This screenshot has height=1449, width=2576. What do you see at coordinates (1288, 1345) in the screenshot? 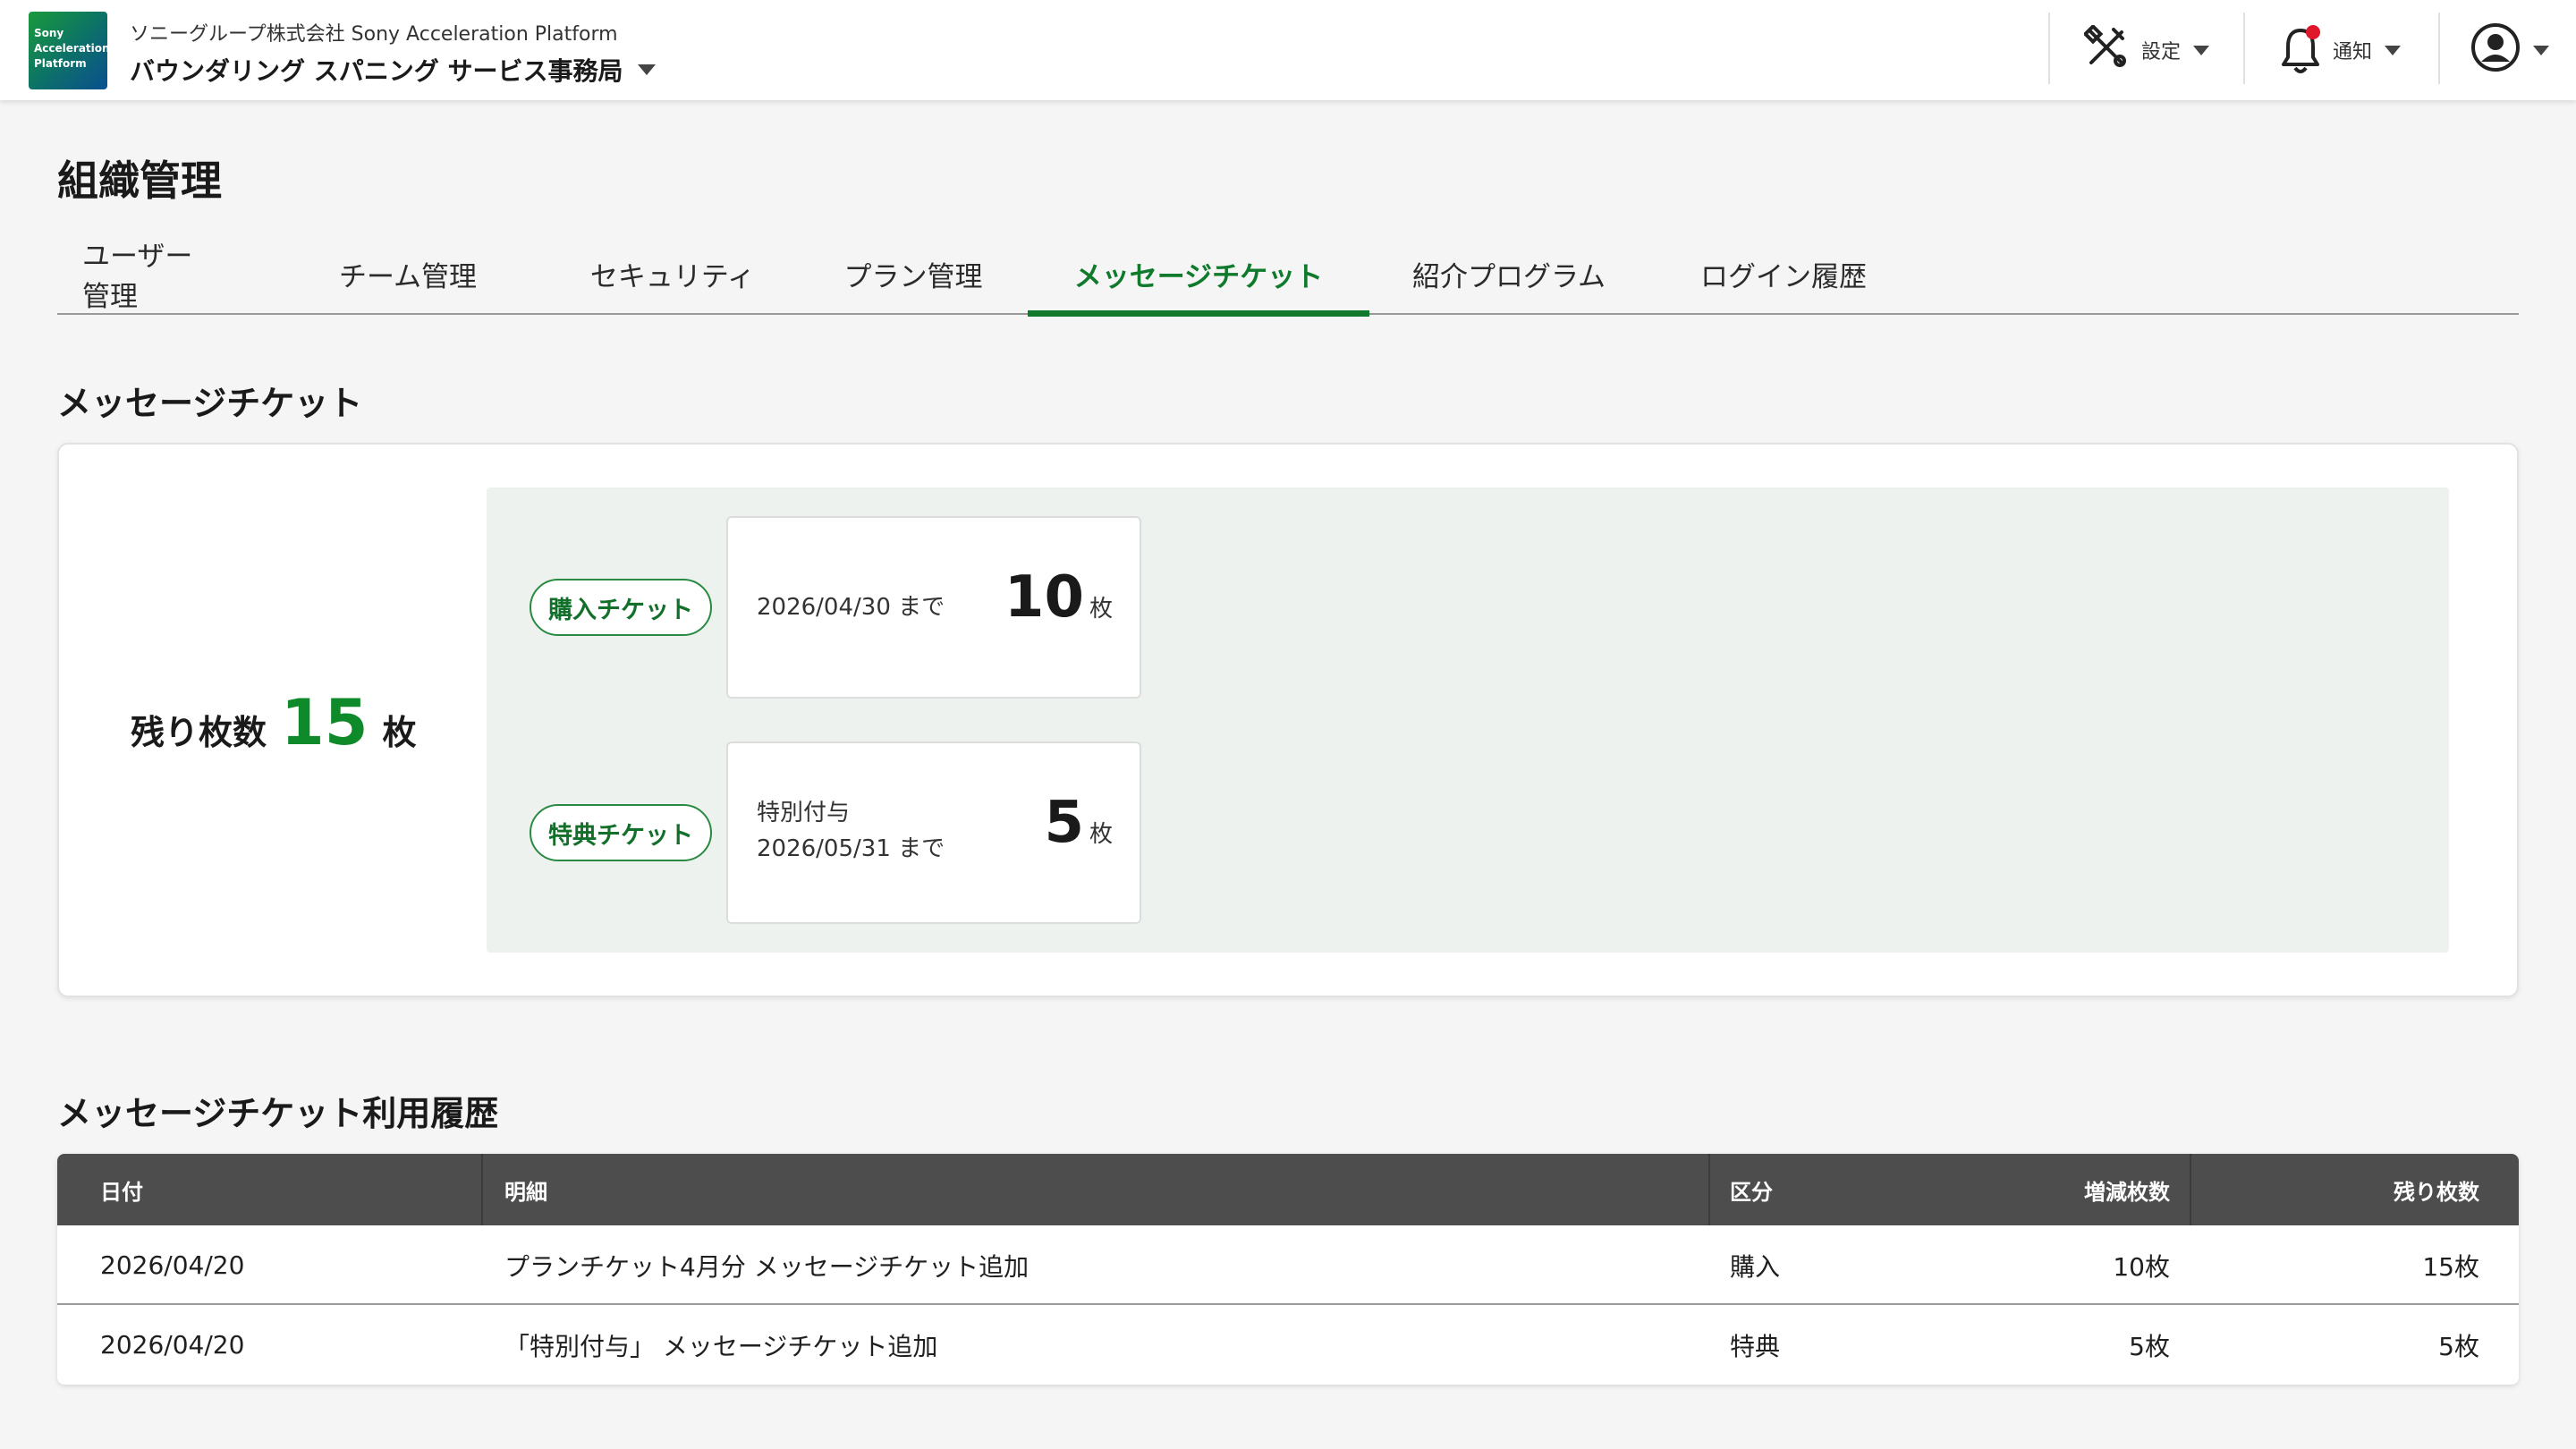
I see `table-row: 2026/04/20 「特別付与」 メッセージチケット追加 特典 5枚 5枚` at bounding box center [1288, 1345].